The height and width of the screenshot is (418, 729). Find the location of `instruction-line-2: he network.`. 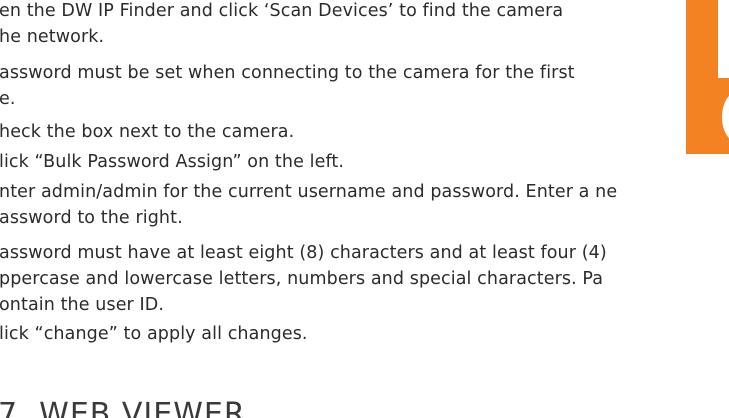

instruction-line-2: he network. is located at coordinates (52, 37).